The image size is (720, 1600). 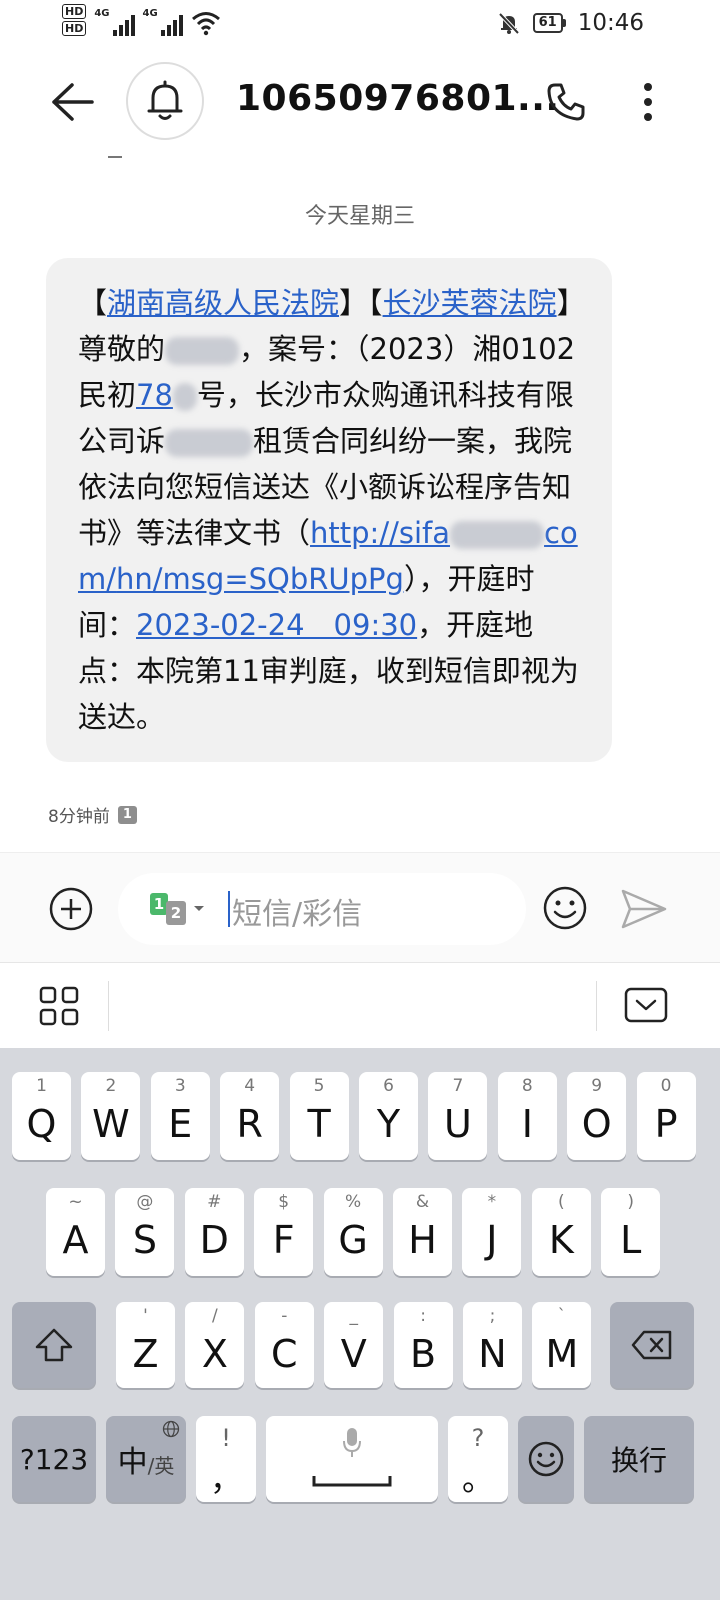 I want to click on keyboard-menu-button, so click(x=59, y=1006).